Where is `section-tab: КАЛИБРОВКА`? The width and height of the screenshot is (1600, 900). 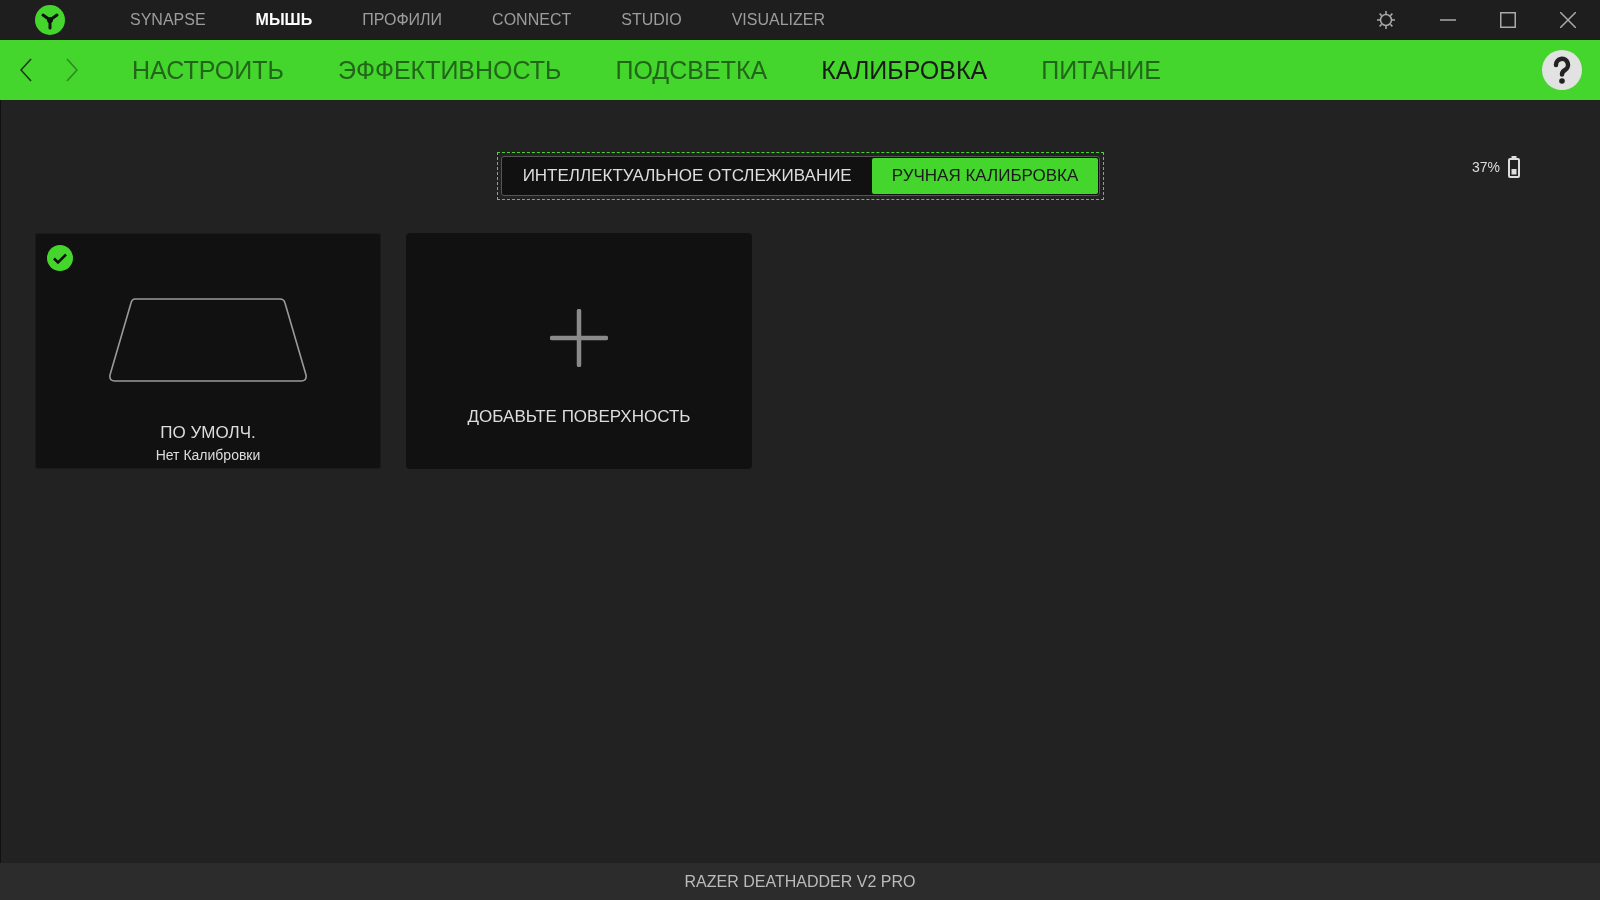 section-tab: КАЛИБРОВКА is located at coordinates (904, 70).